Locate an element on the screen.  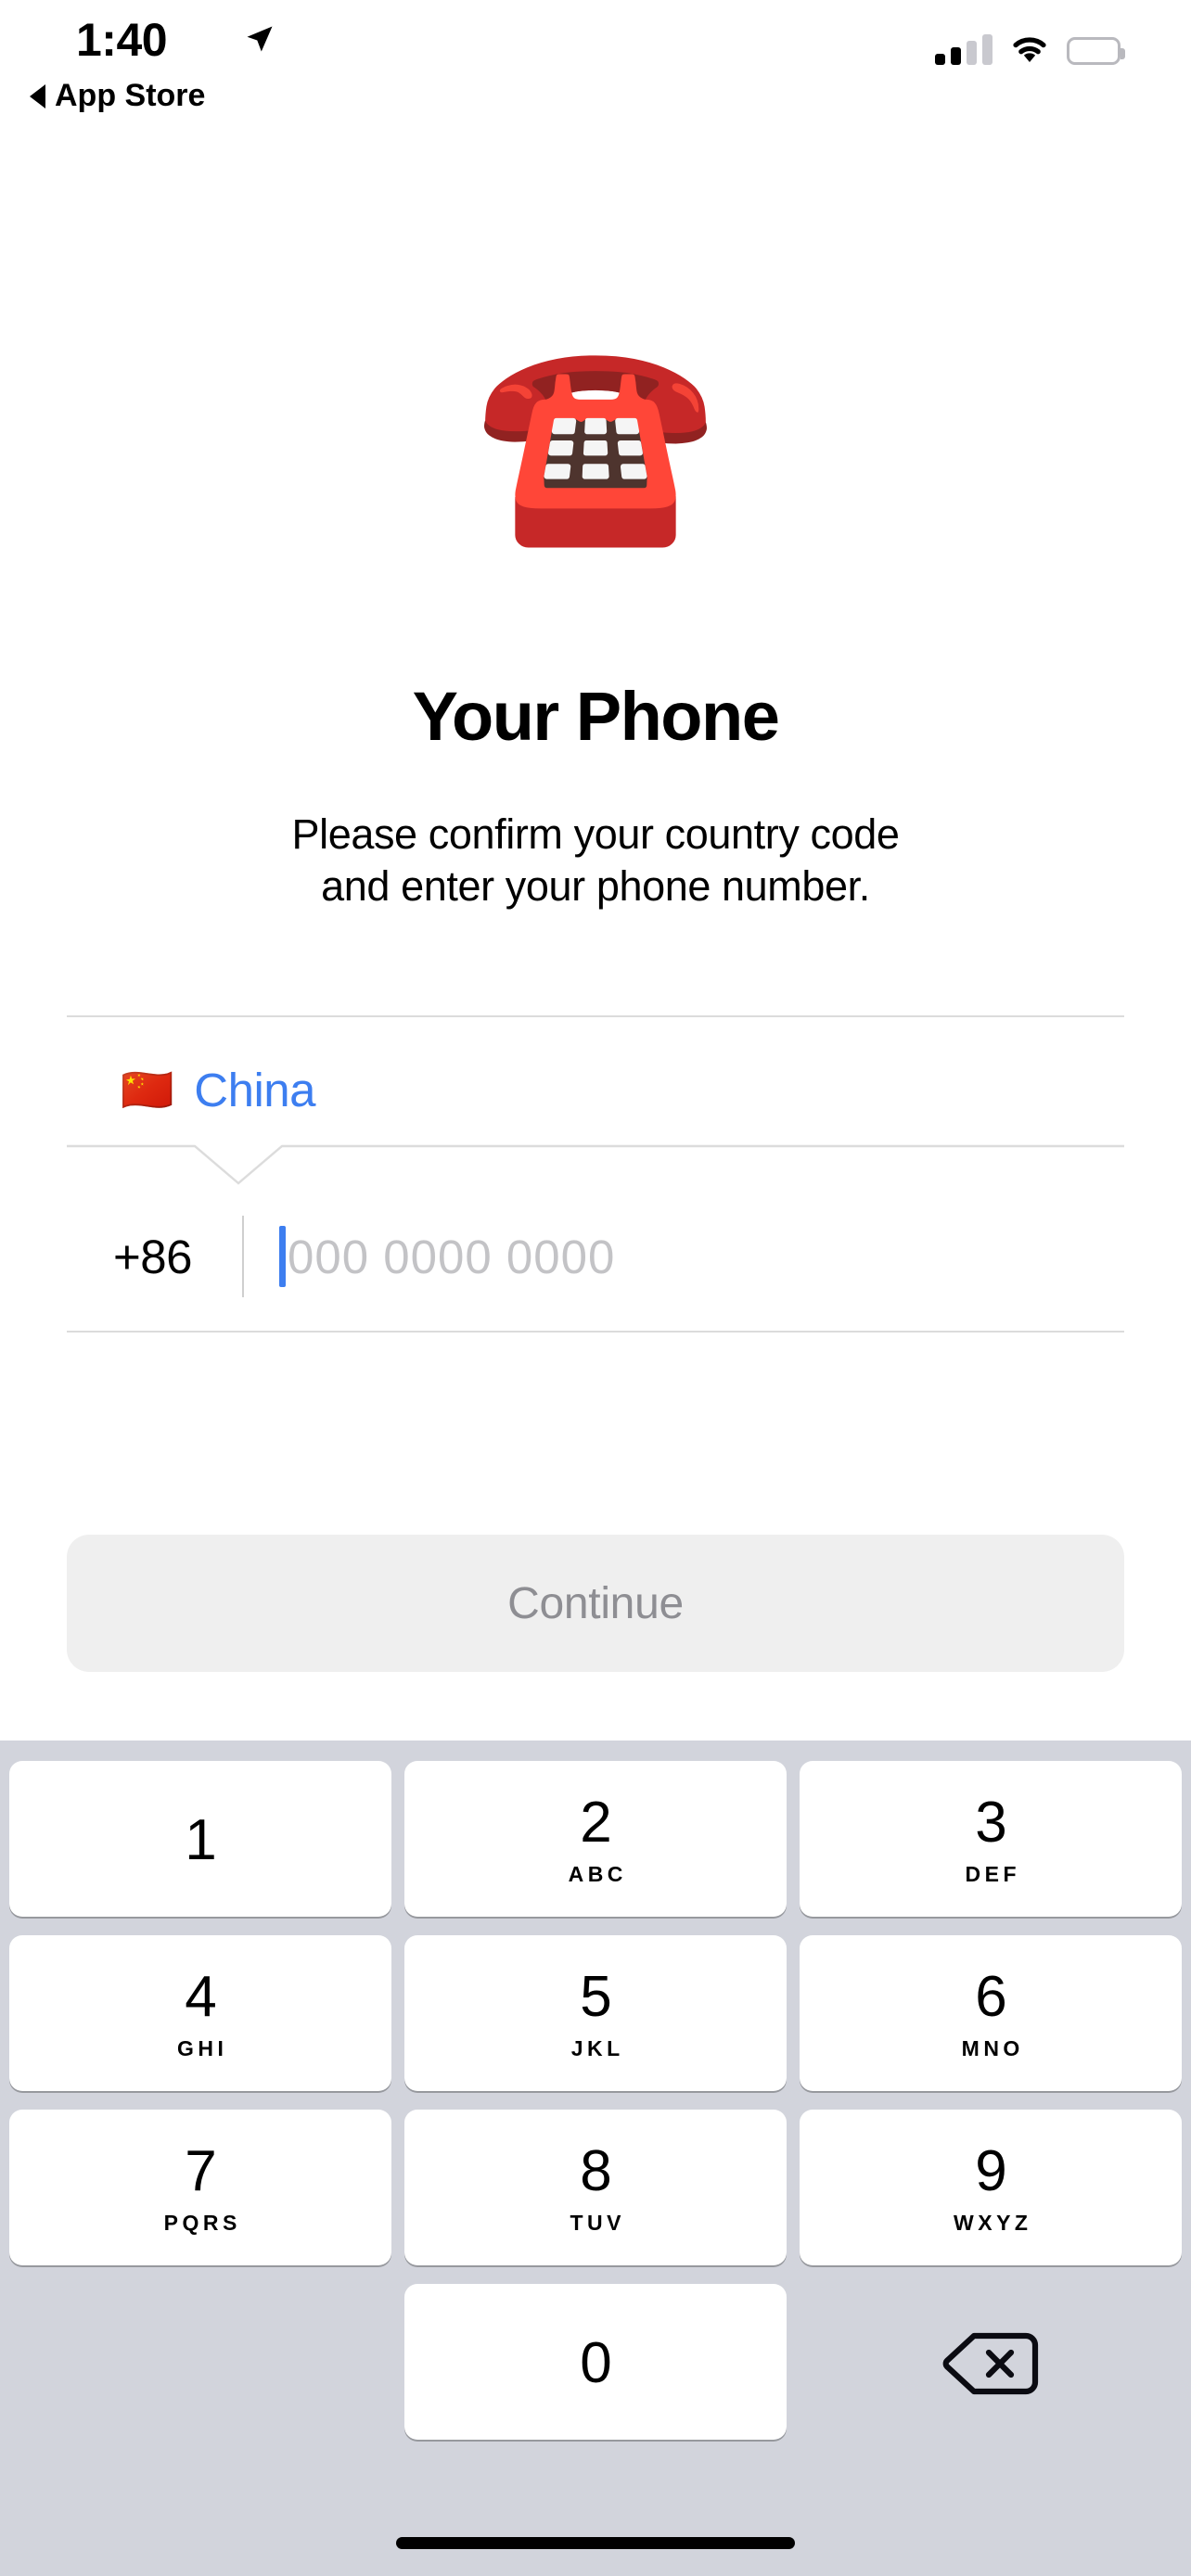
key-6-letters: MNO is located at coordinates (992, 2048).